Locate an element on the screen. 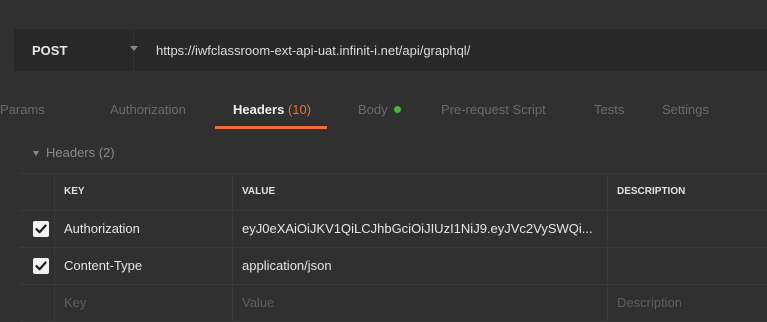 The height and width of the screenshot is (322, 767). tab-authorization-label: Authorization is located at coordinates (148, 109).